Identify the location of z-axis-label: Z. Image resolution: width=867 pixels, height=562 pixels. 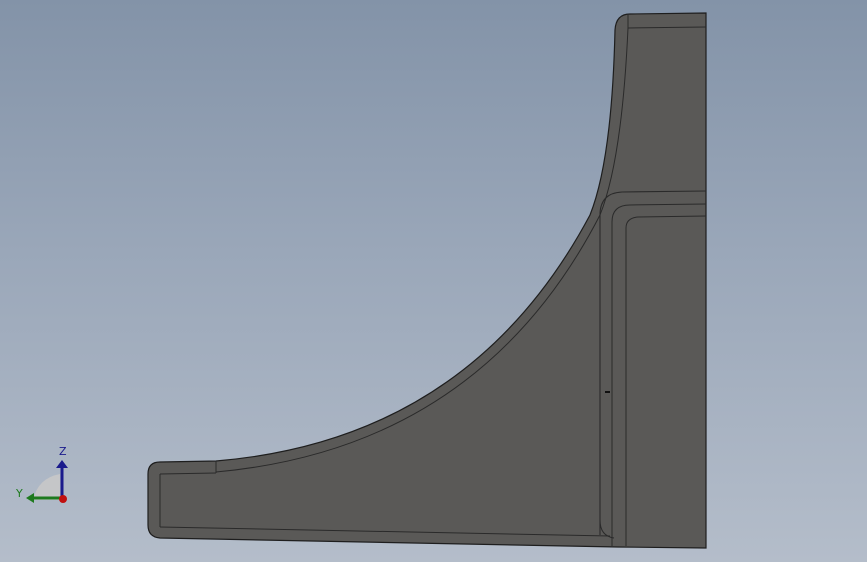
(63, 451).